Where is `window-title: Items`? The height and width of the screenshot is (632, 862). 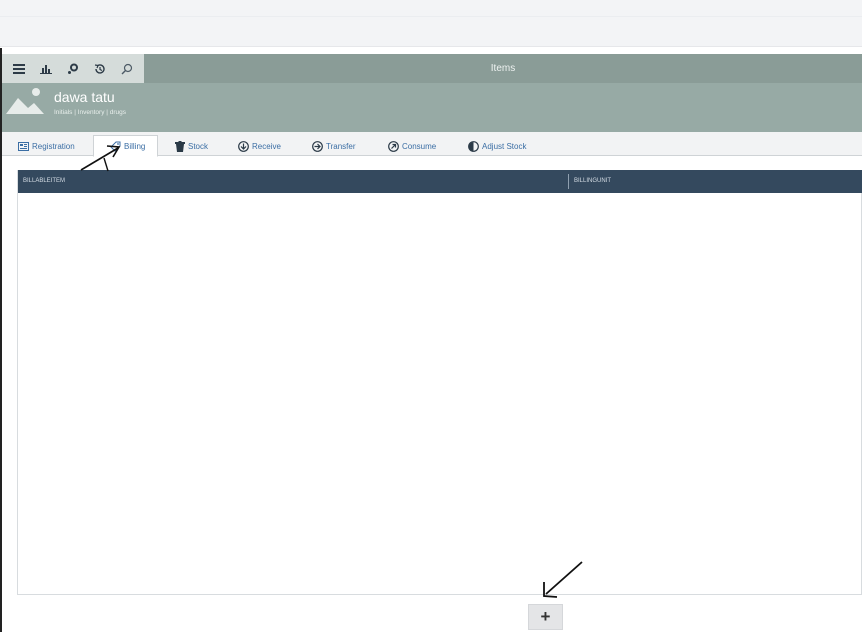 window-title: Items is located at coordinates (503, 68).